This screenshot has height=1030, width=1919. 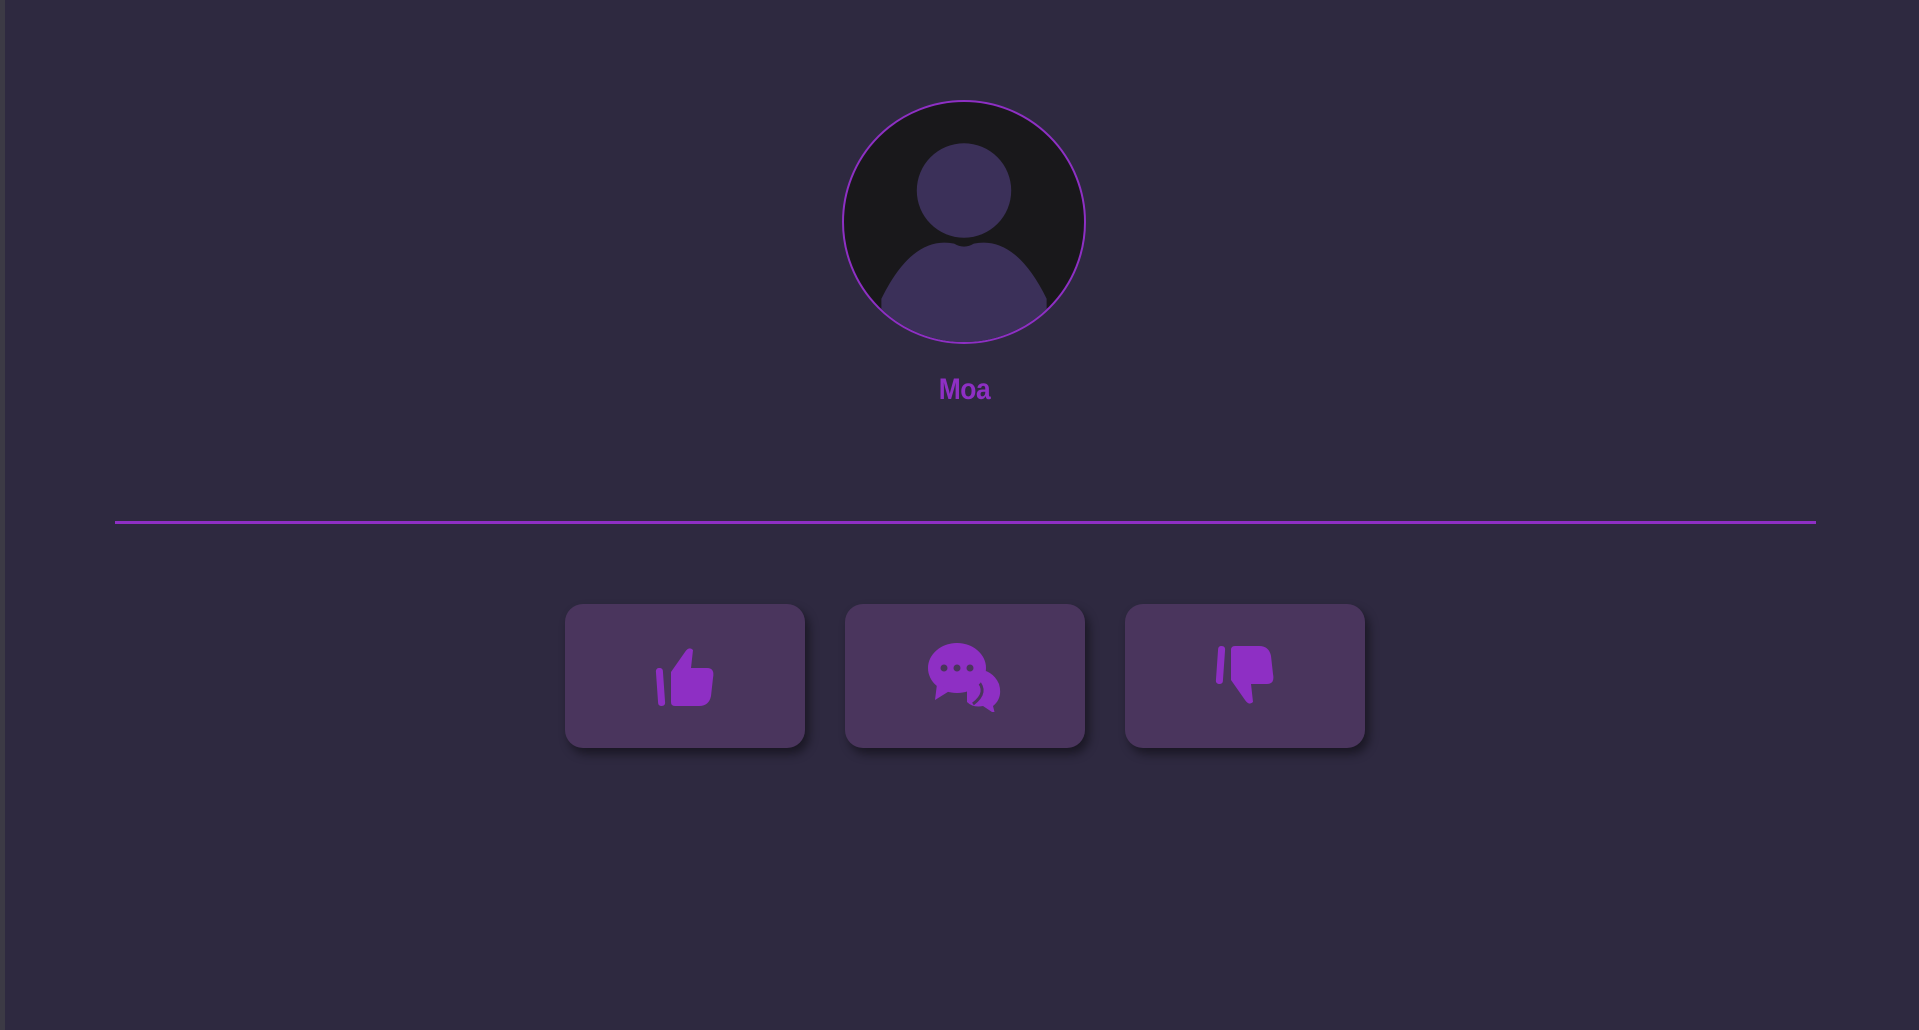 I want to click on username: Moa, so click(x=964, y=389).